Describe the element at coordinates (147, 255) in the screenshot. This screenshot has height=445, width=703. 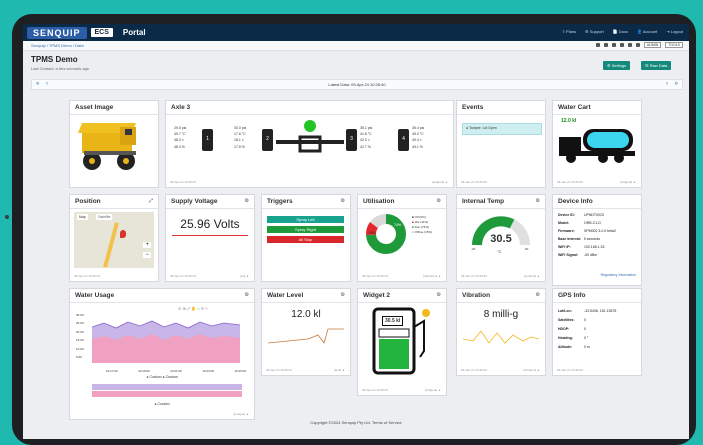
I see `zoom-out-icon: −` at that location.